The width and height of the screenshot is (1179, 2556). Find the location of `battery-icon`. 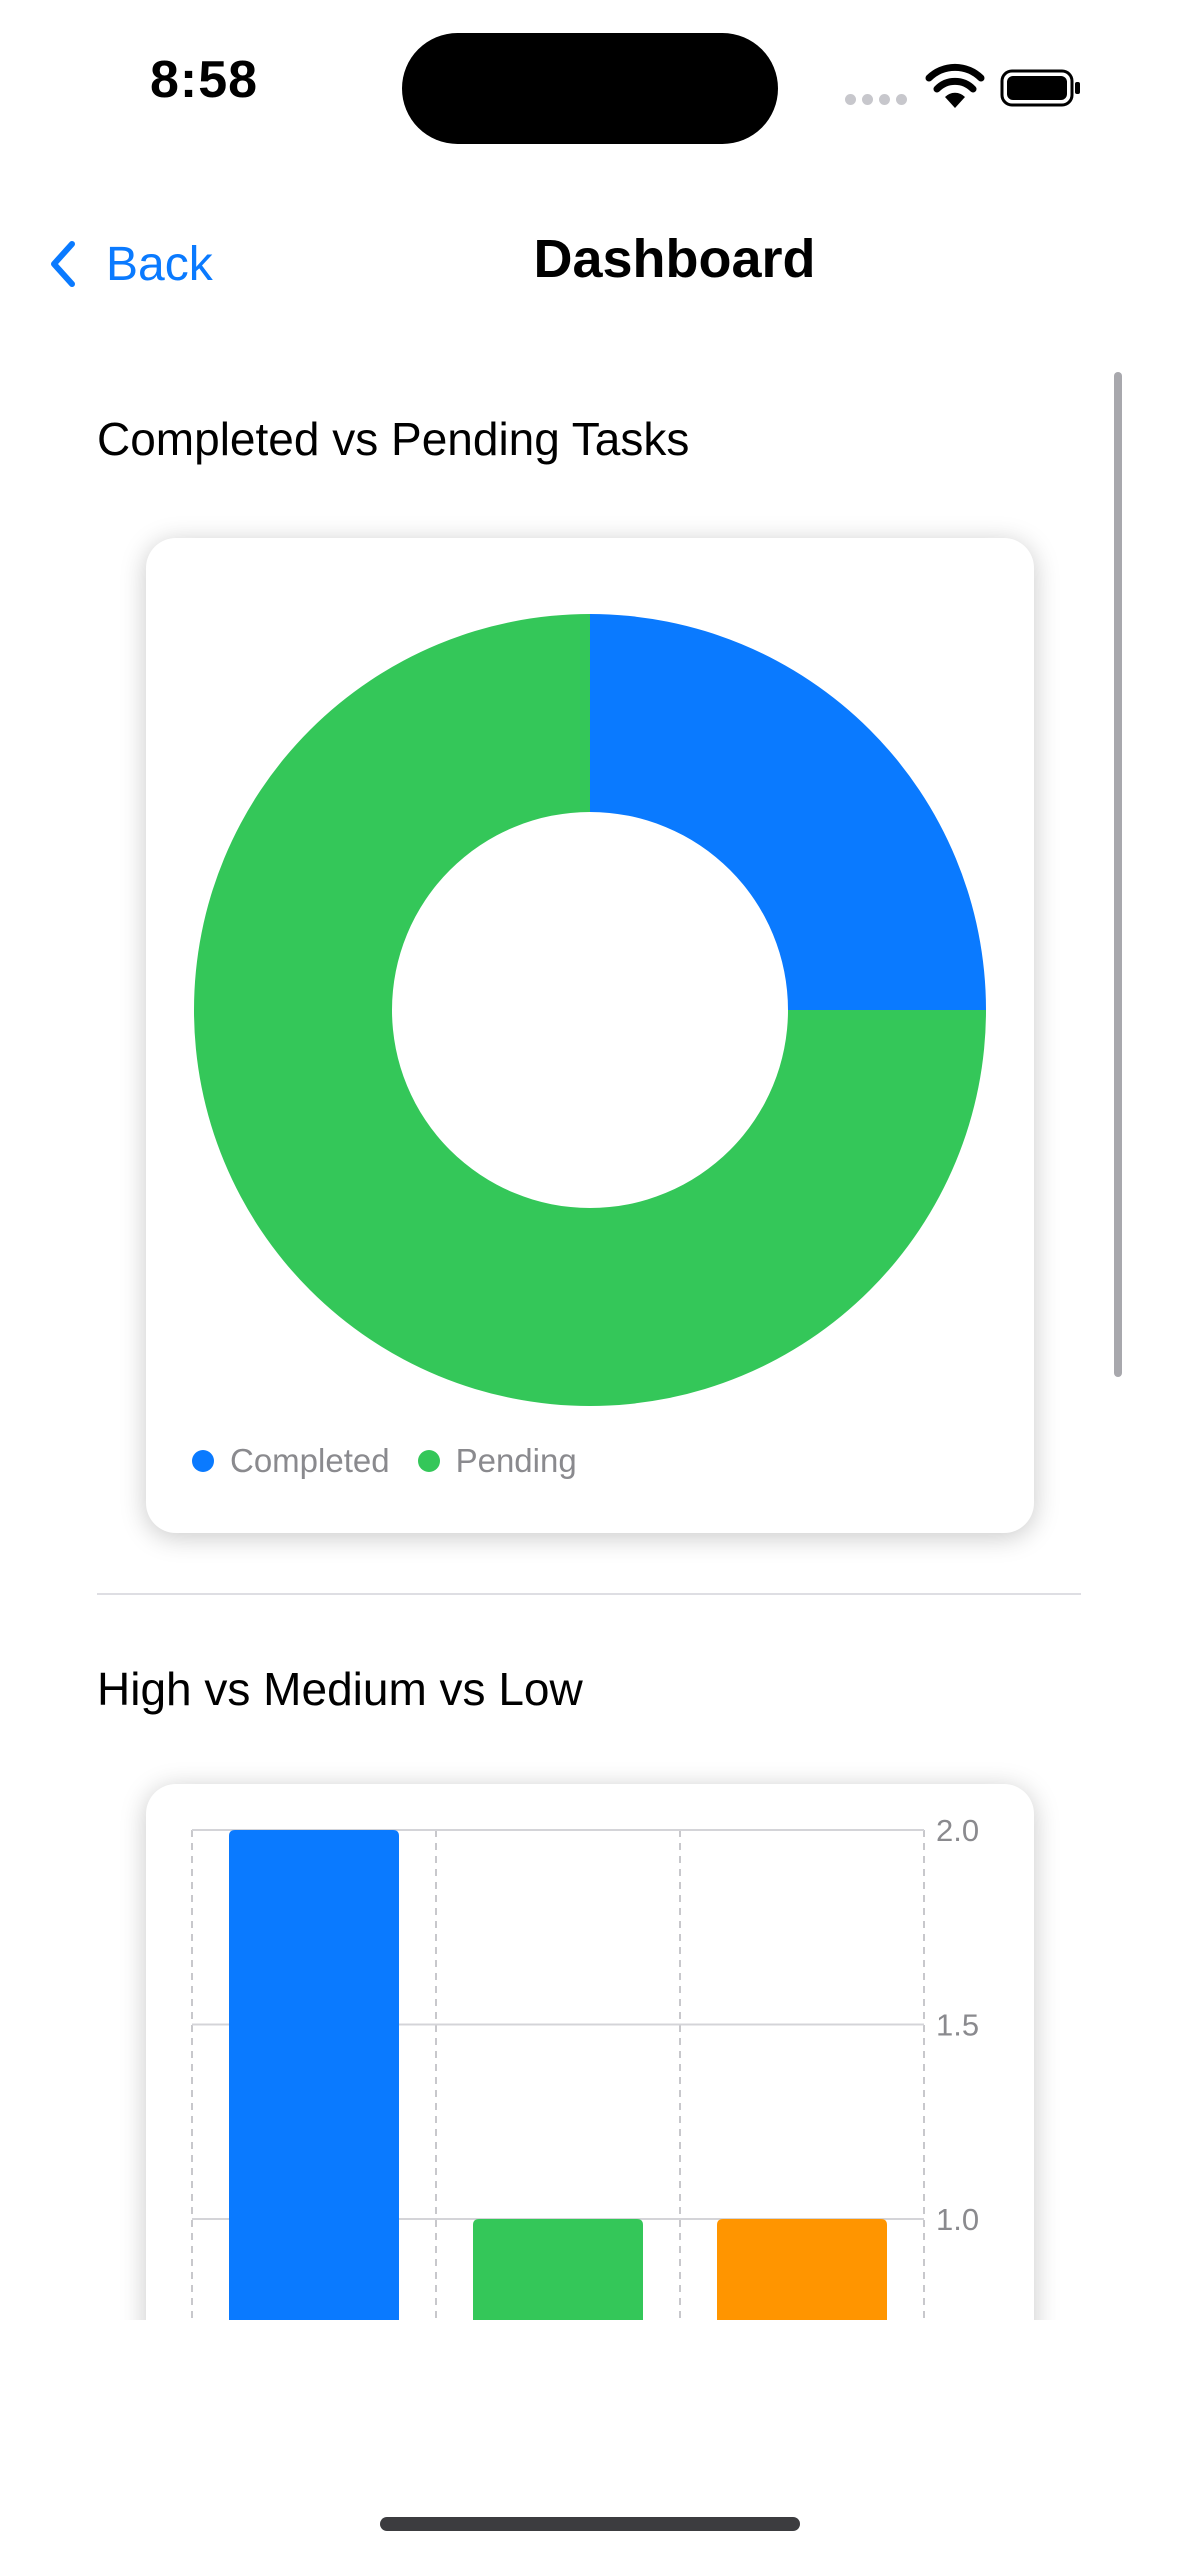

battery-icon is located at coordinates (1040, 88).